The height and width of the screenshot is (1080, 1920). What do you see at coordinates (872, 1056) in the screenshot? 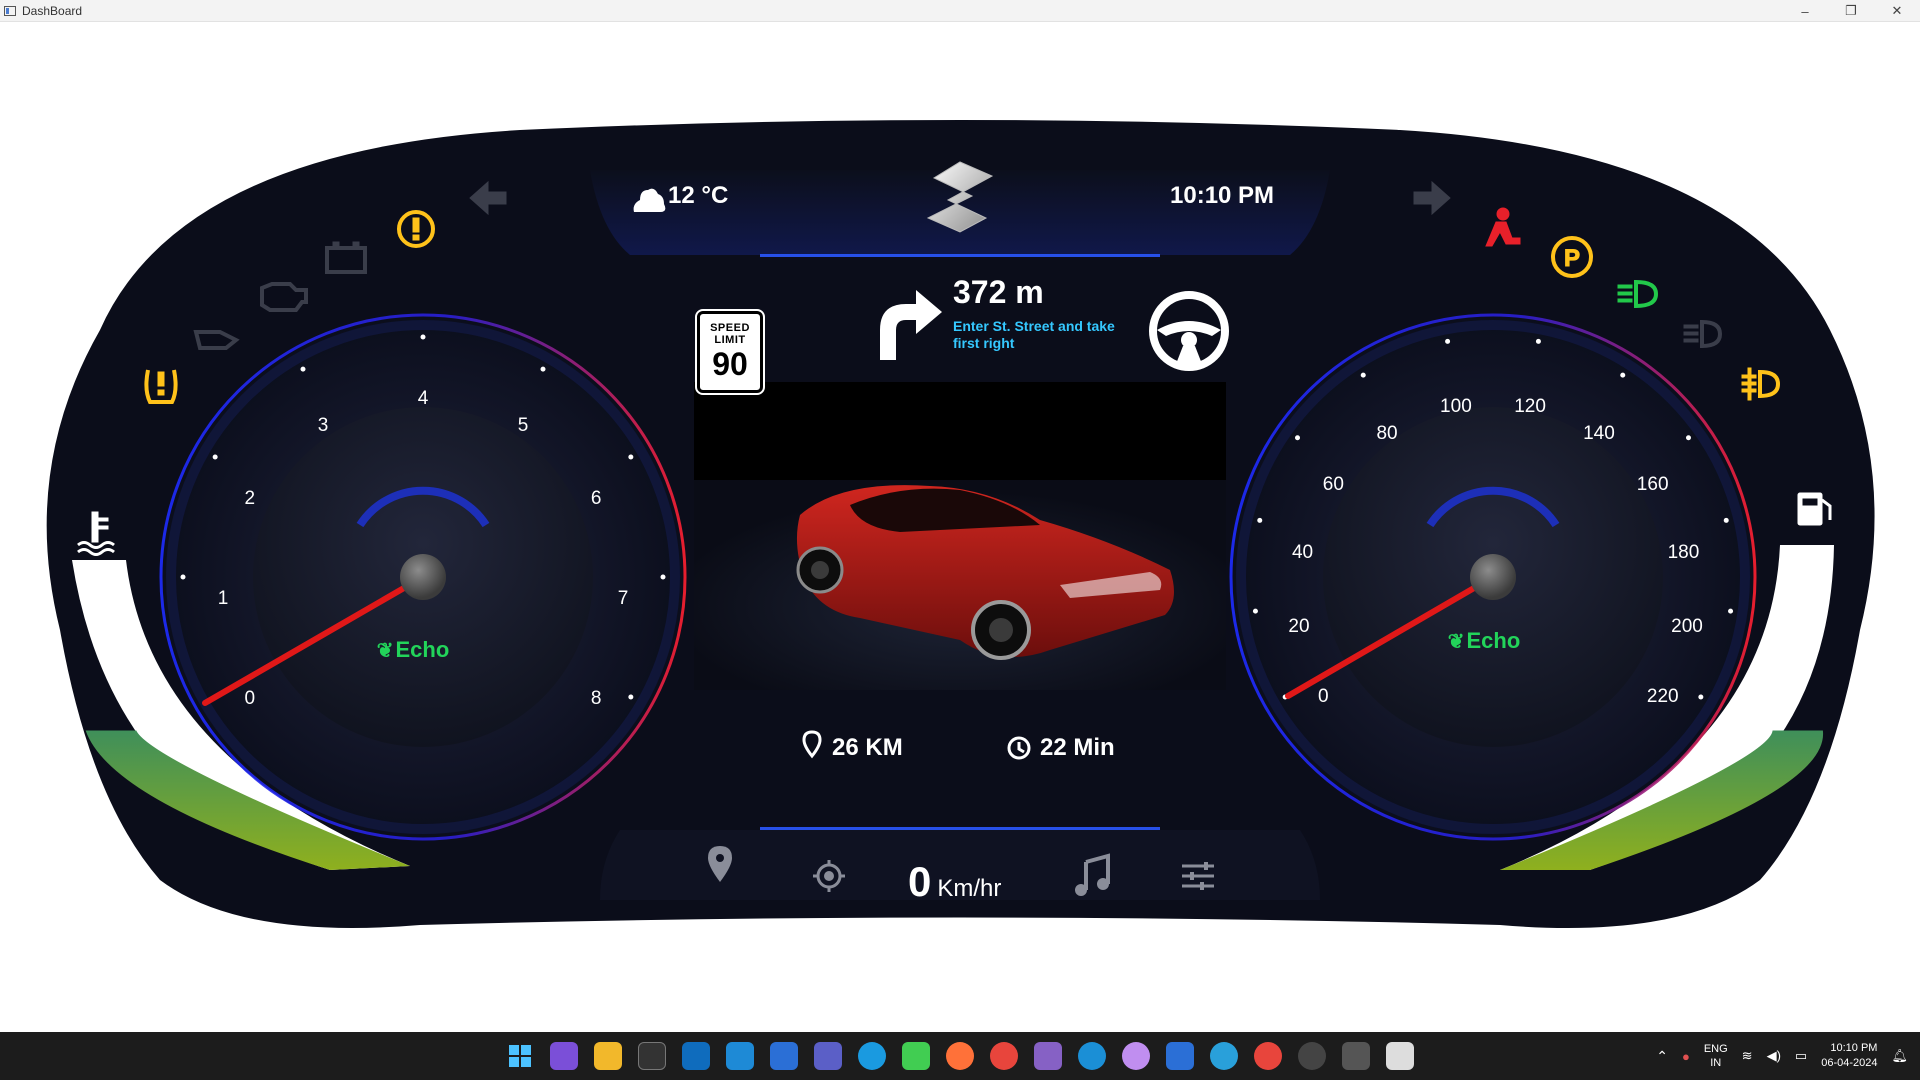
I see `edge-icon` at bounding box center [872, 1056].